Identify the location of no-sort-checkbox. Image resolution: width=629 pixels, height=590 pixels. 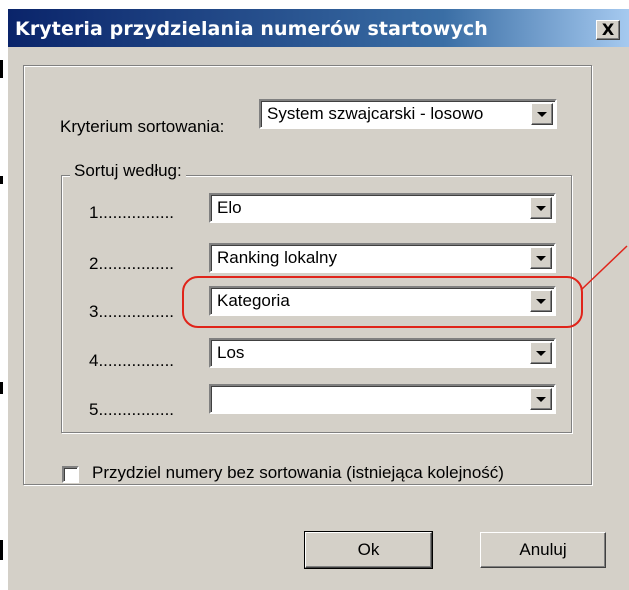
(70, 474).